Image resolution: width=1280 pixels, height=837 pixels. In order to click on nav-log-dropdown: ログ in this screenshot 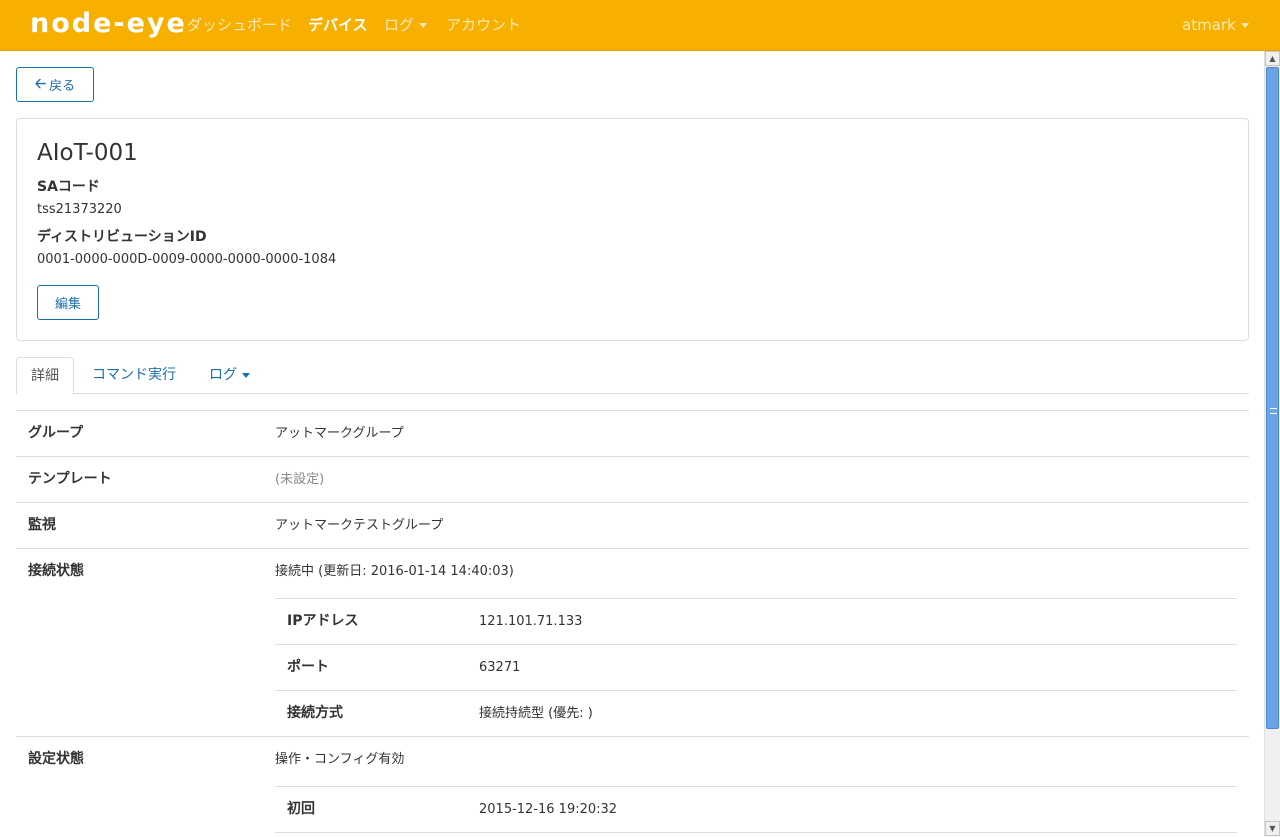, I will do `click(406, 25)`.